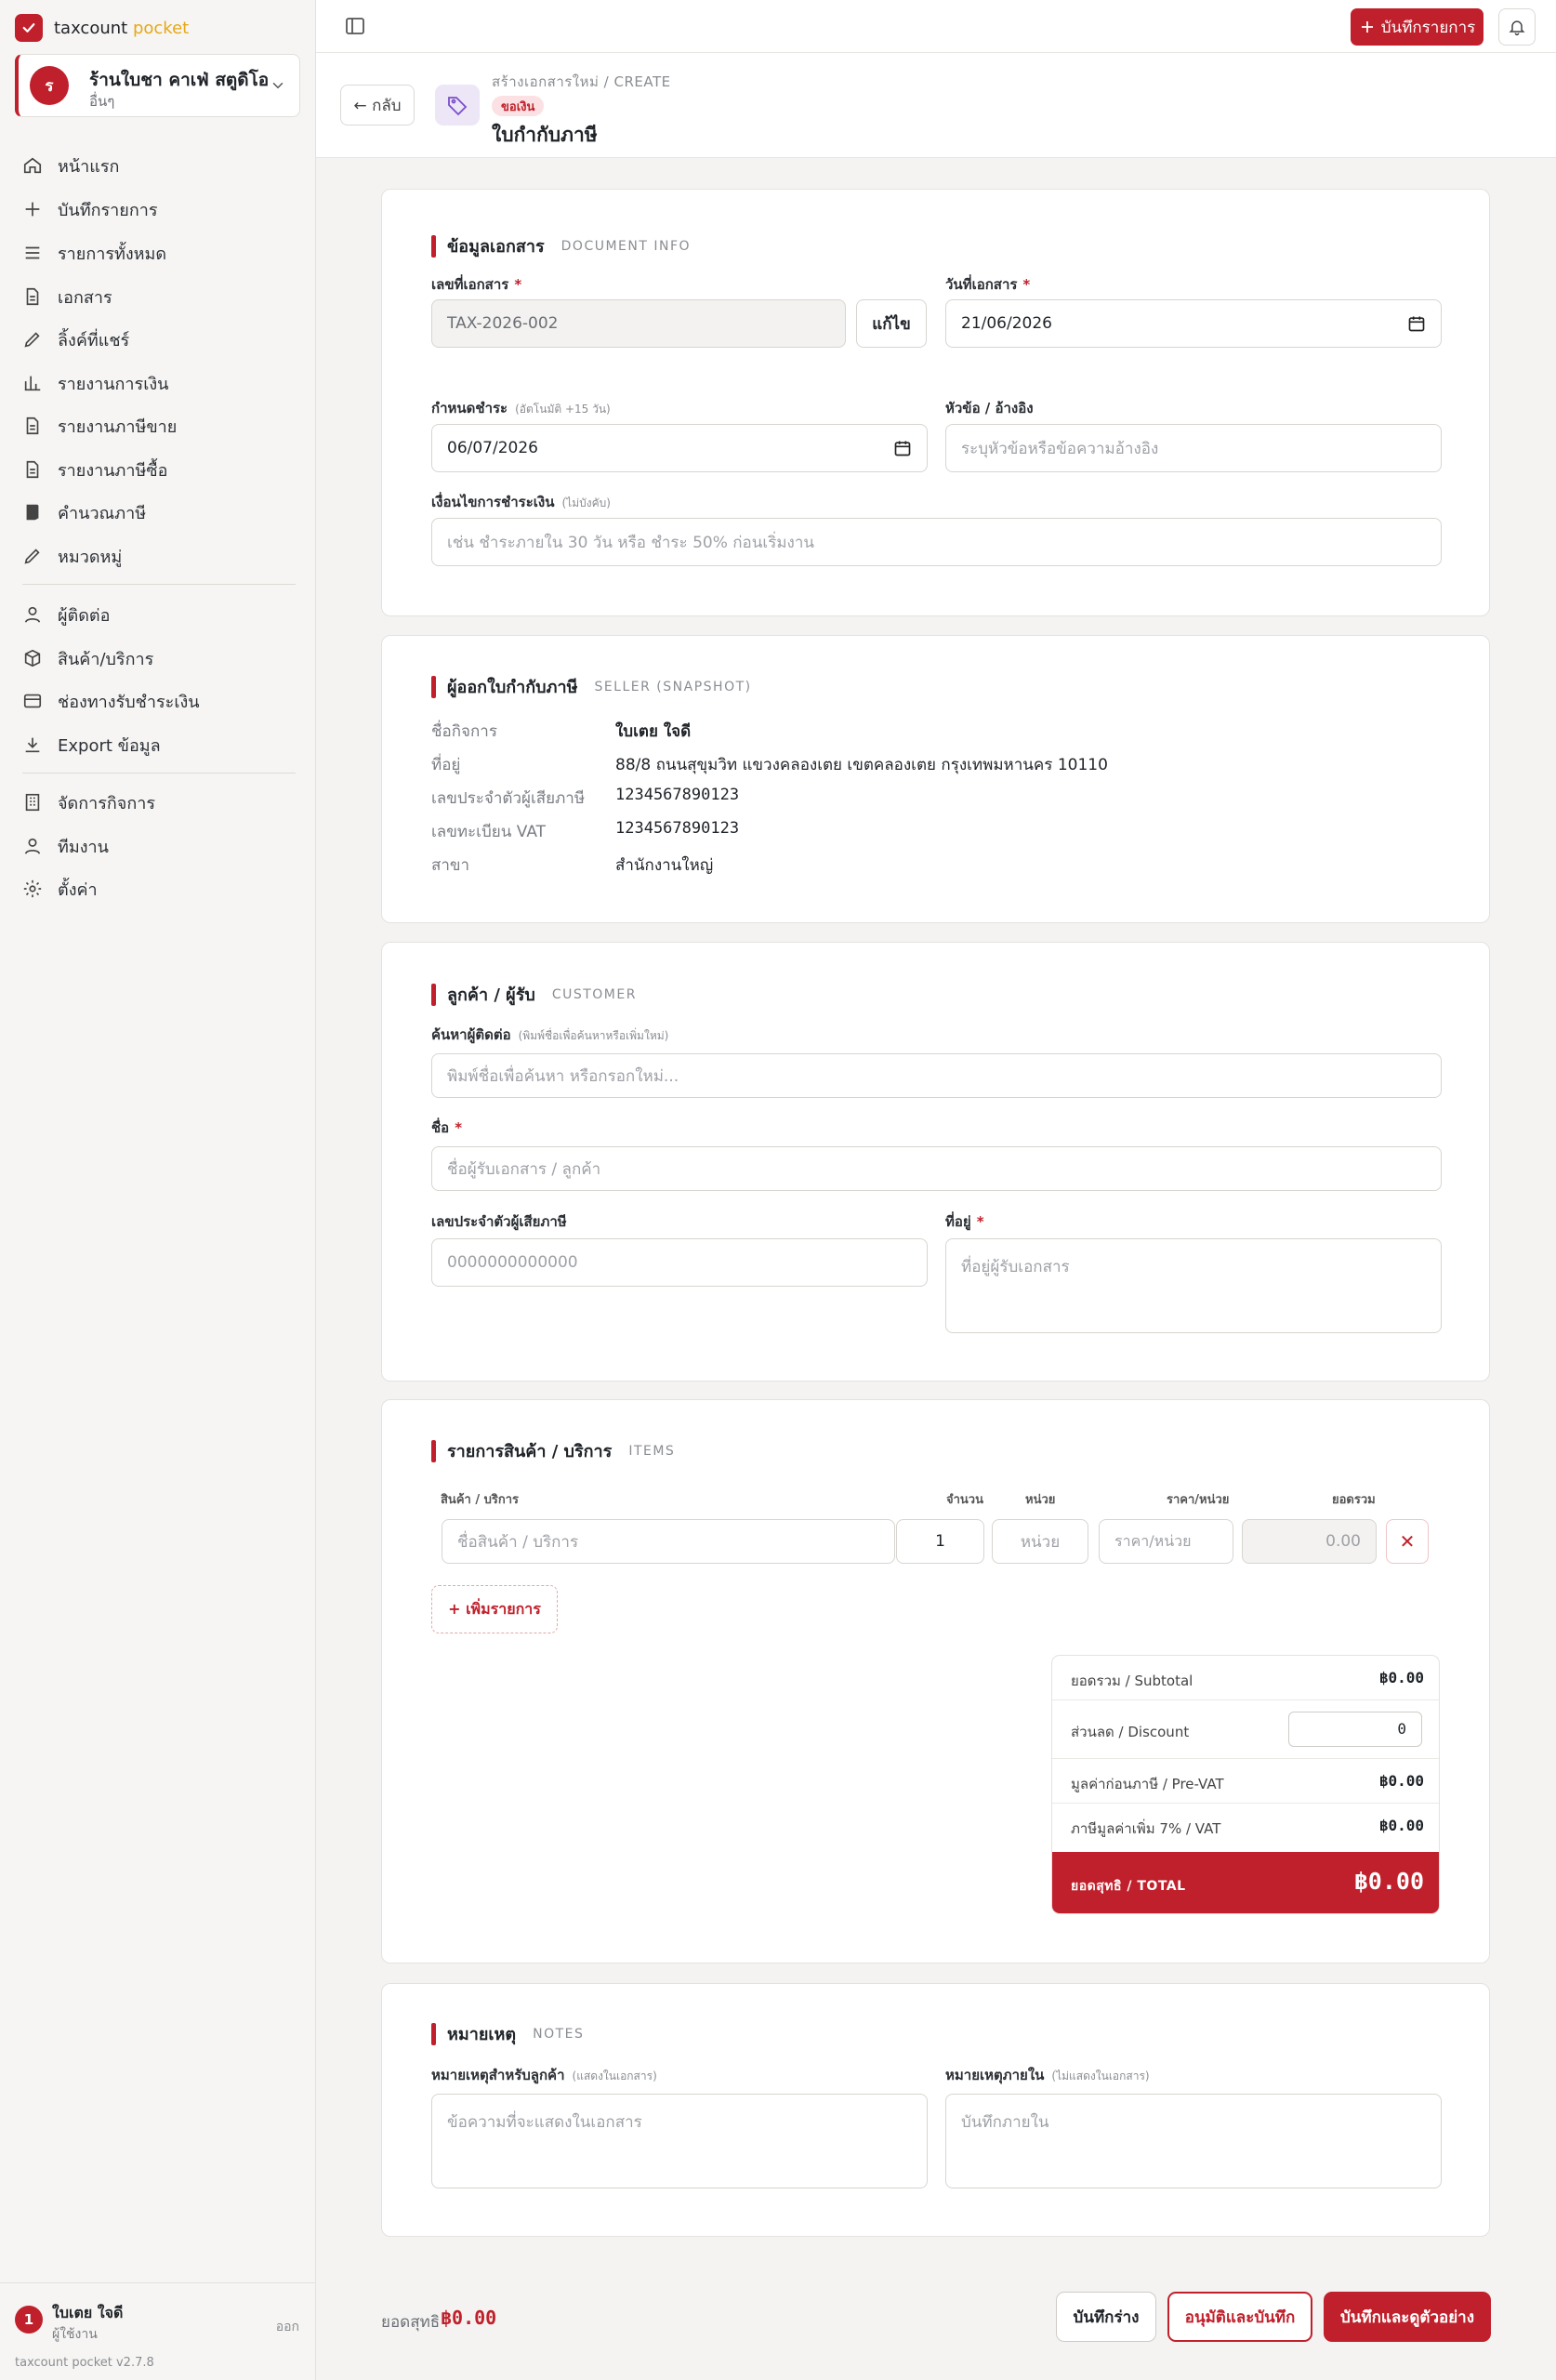  Describe the element at coordinates (512, 687) in the screenshot. I see `section-title: ผู้ออกใบกำกับภาษี` at that location.